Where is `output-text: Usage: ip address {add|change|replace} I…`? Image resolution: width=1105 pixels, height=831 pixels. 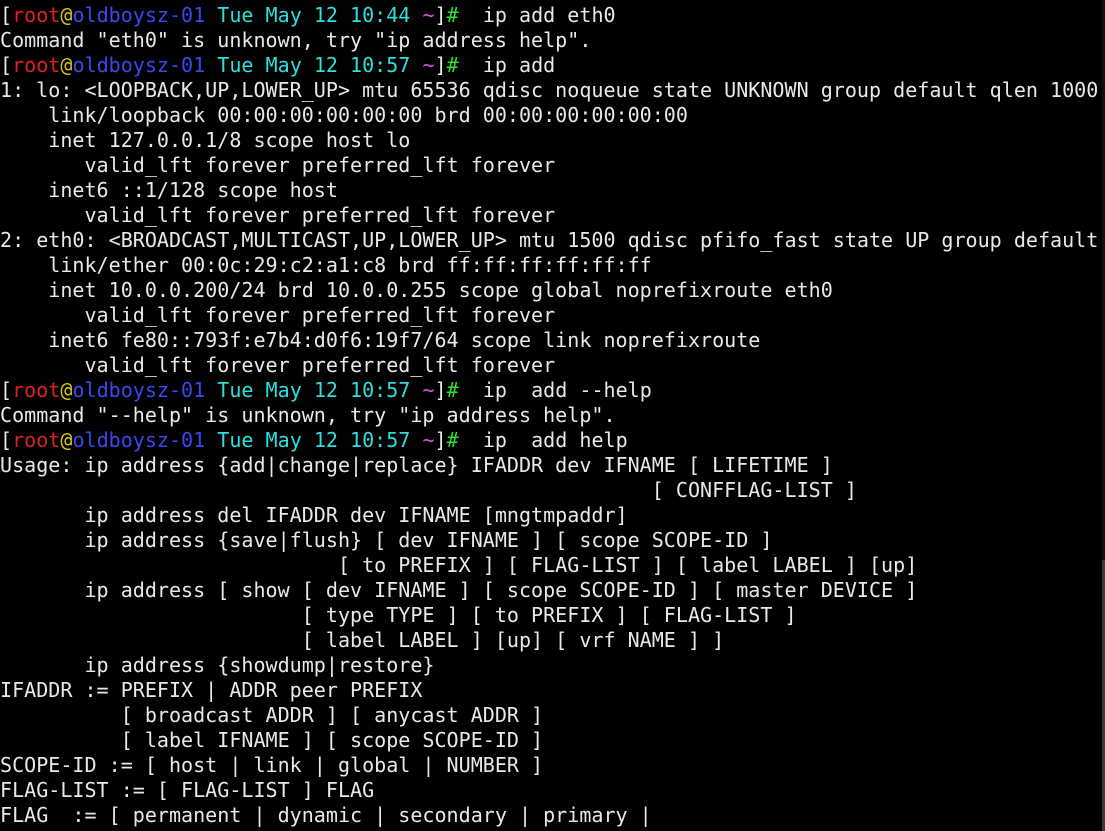
output-text: Usage: ip address {add|change|replace} I… is located at coordinates (416, 465).